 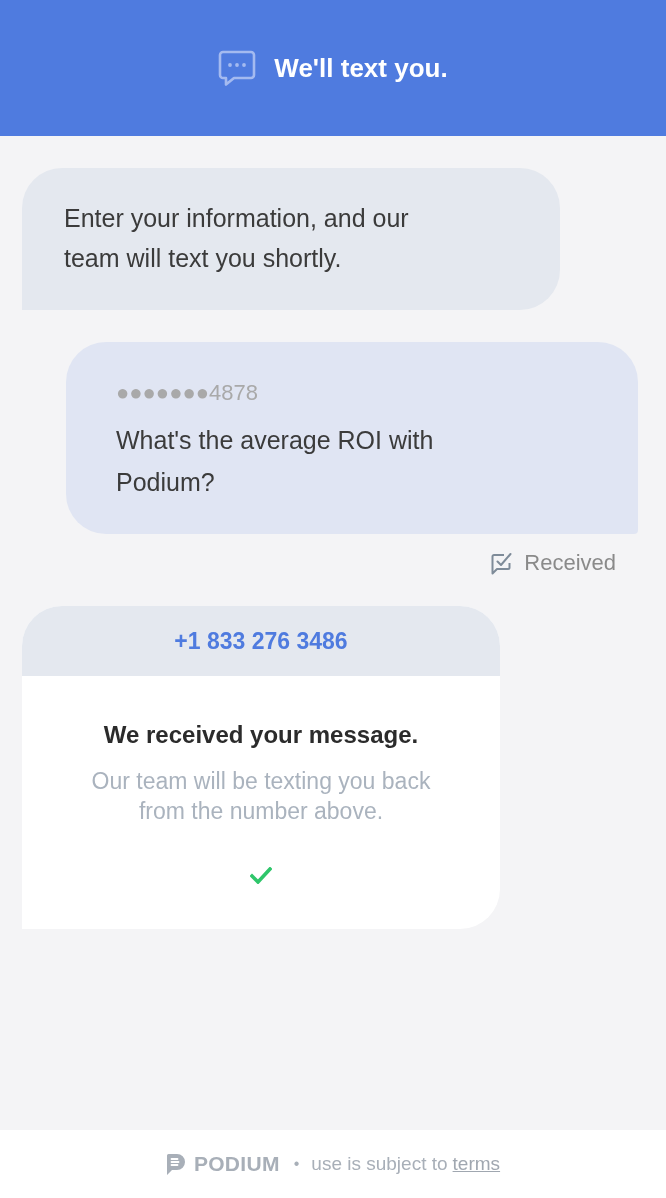 What do you see at coordinates (570, 563) in the screenshot?
I see `status-label: Received` at bounding box center [570, 563].